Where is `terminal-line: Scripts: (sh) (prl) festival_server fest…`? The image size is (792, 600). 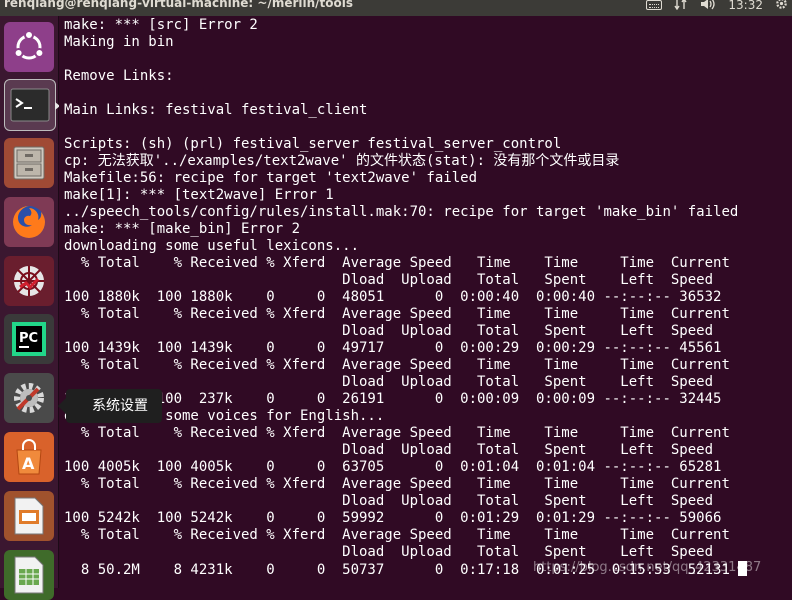 terminal-line: Scripts: (sh) (prl) festival_server fest… is located at coordinates (313, 144).